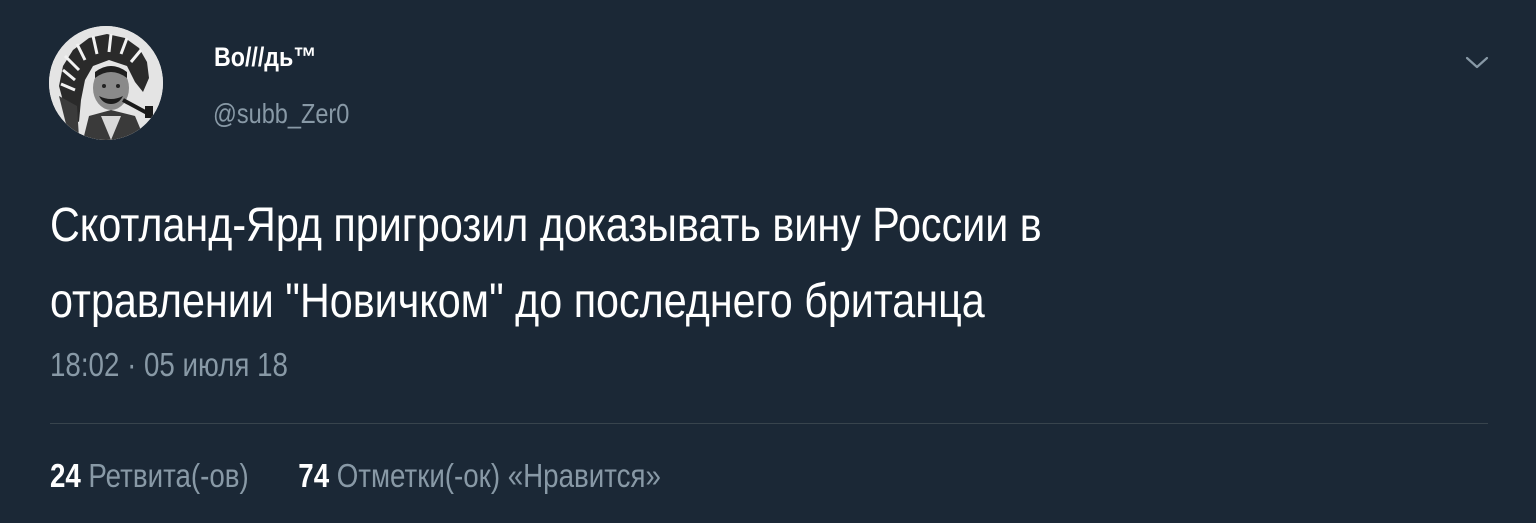 The height and width of the screenshot is (523, 1536). I want to click on tweet-timestamp: 18:02 · 05 июля 18, so click(169, 365).